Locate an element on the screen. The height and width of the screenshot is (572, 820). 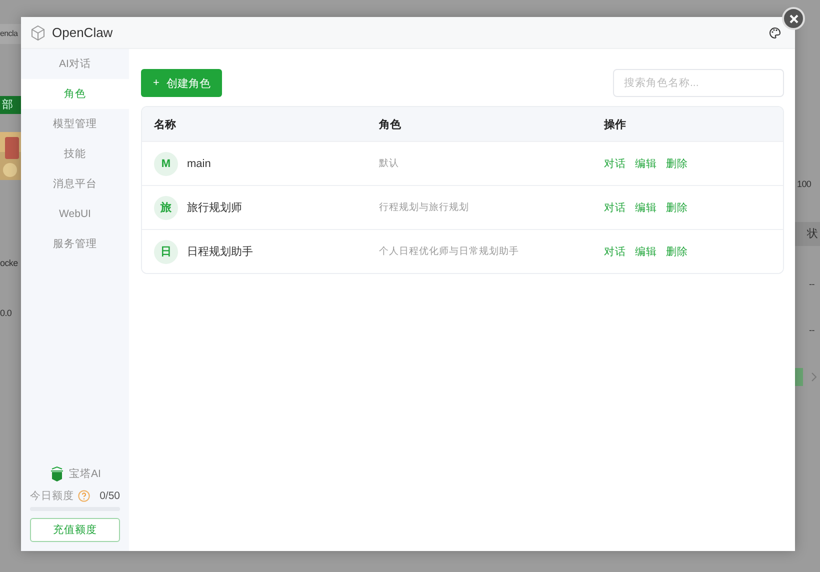
cube-icon is located at coordinates (38, 32).